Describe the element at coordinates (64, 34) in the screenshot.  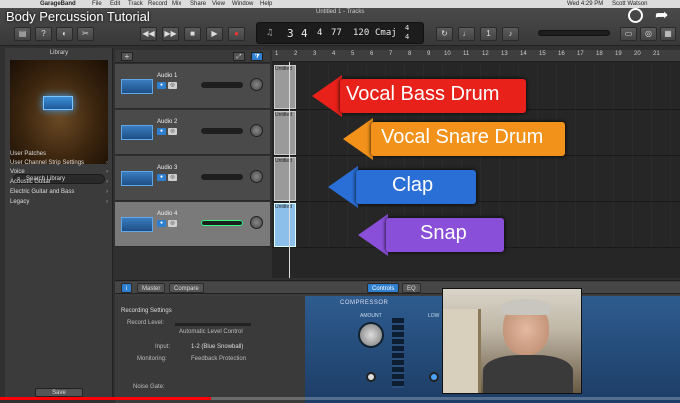
I see `smart-controls-button: ◐` at that location.